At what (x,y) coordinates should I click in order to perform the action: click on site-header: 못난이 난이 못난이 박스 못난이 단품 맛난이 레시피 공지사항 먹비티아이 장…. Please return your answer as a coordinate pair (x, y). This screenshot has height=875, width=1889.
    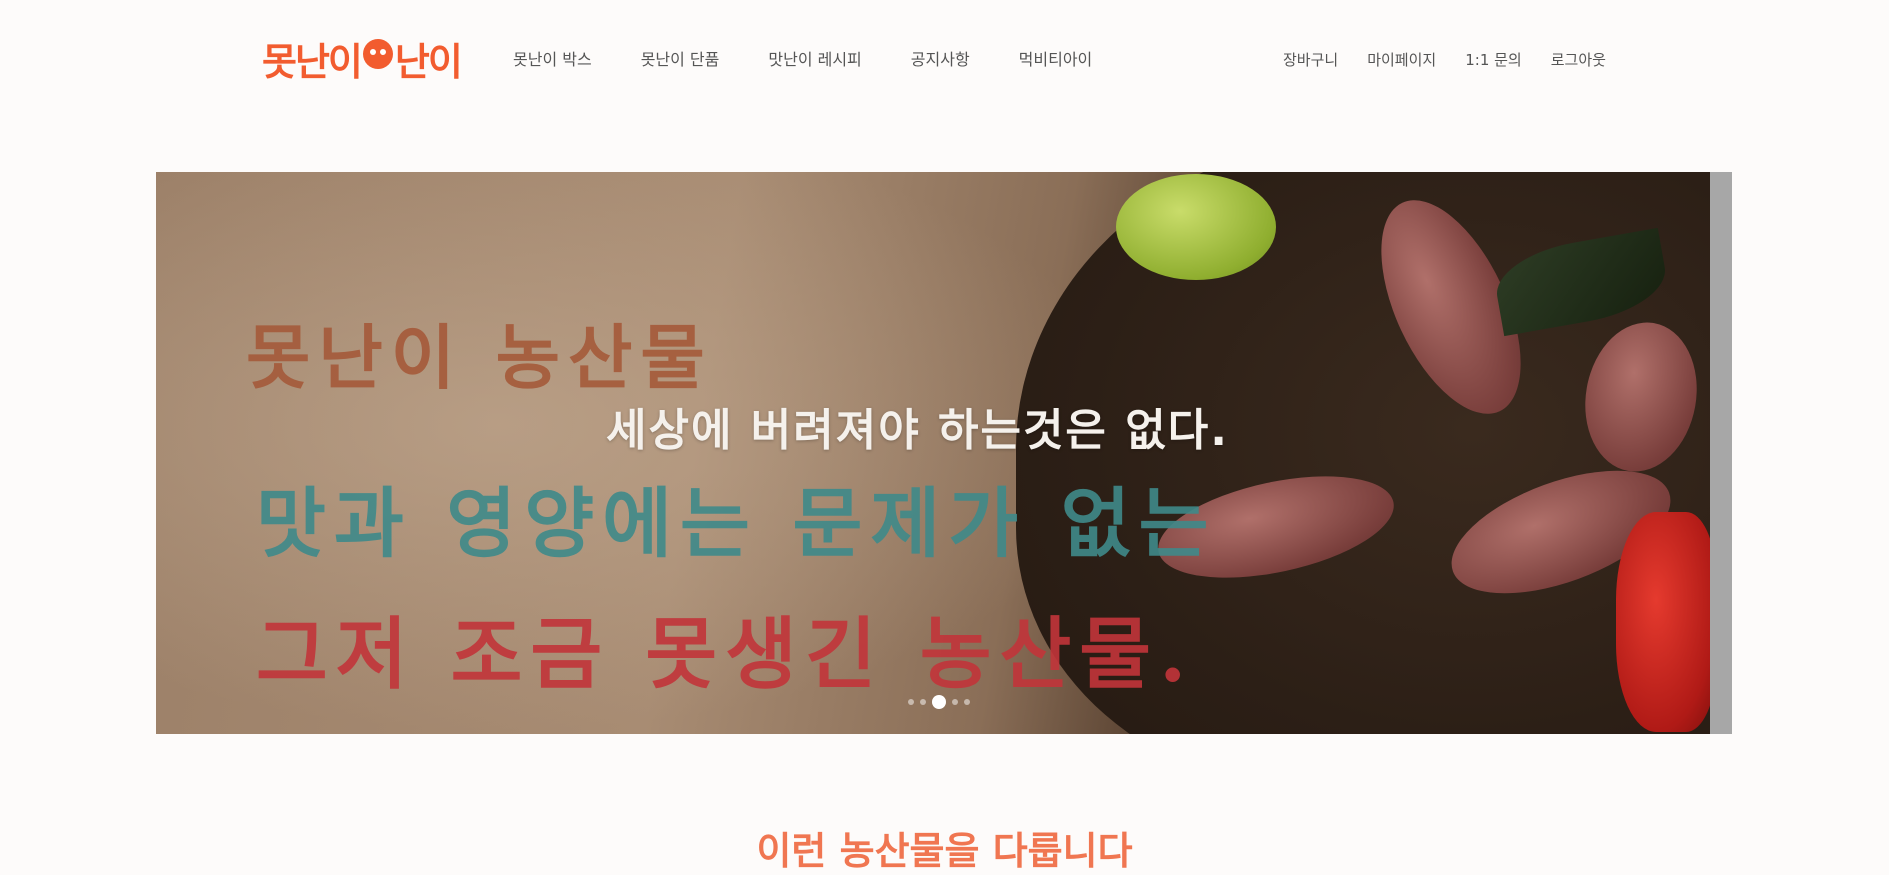
    Looking at the image, I should click on (944, 60).